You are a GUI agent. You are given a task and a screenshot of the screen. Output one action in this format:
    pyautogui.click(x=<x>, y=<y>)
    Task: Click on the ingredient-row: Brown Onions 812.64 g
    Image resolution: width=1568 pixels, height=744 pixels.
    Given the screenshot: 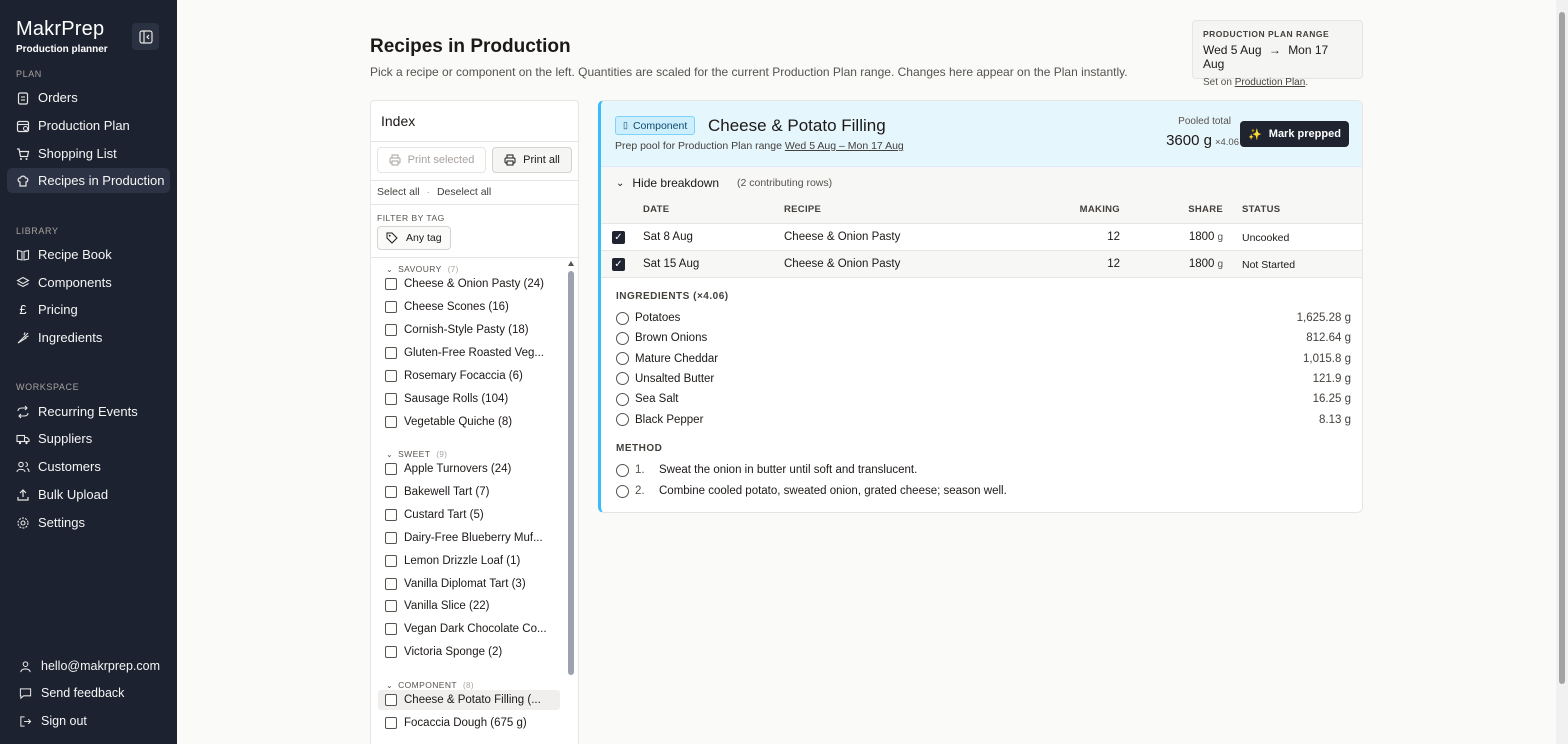 What is the action you would take?
    pyautogui.click(x=983, y=338)
    